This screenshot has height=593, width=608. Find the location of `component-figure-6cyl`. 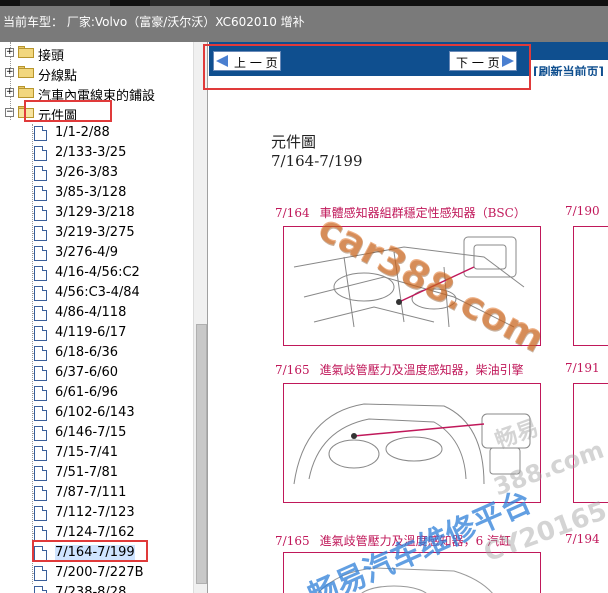

component-figure-6cyl is located at coordinates (412, 572).